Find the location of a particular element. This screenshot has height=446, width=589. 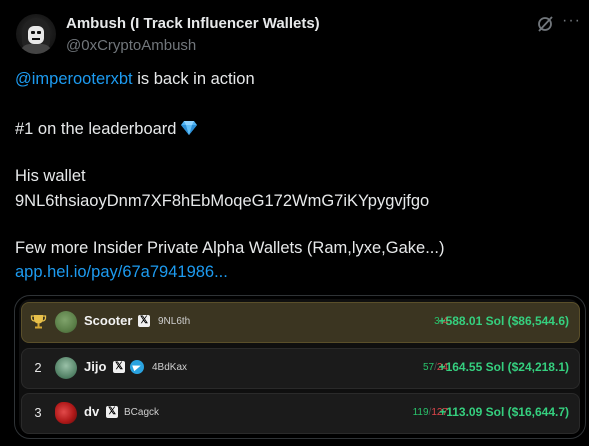

more-icon: ··· is located at coordinates (571, 22).